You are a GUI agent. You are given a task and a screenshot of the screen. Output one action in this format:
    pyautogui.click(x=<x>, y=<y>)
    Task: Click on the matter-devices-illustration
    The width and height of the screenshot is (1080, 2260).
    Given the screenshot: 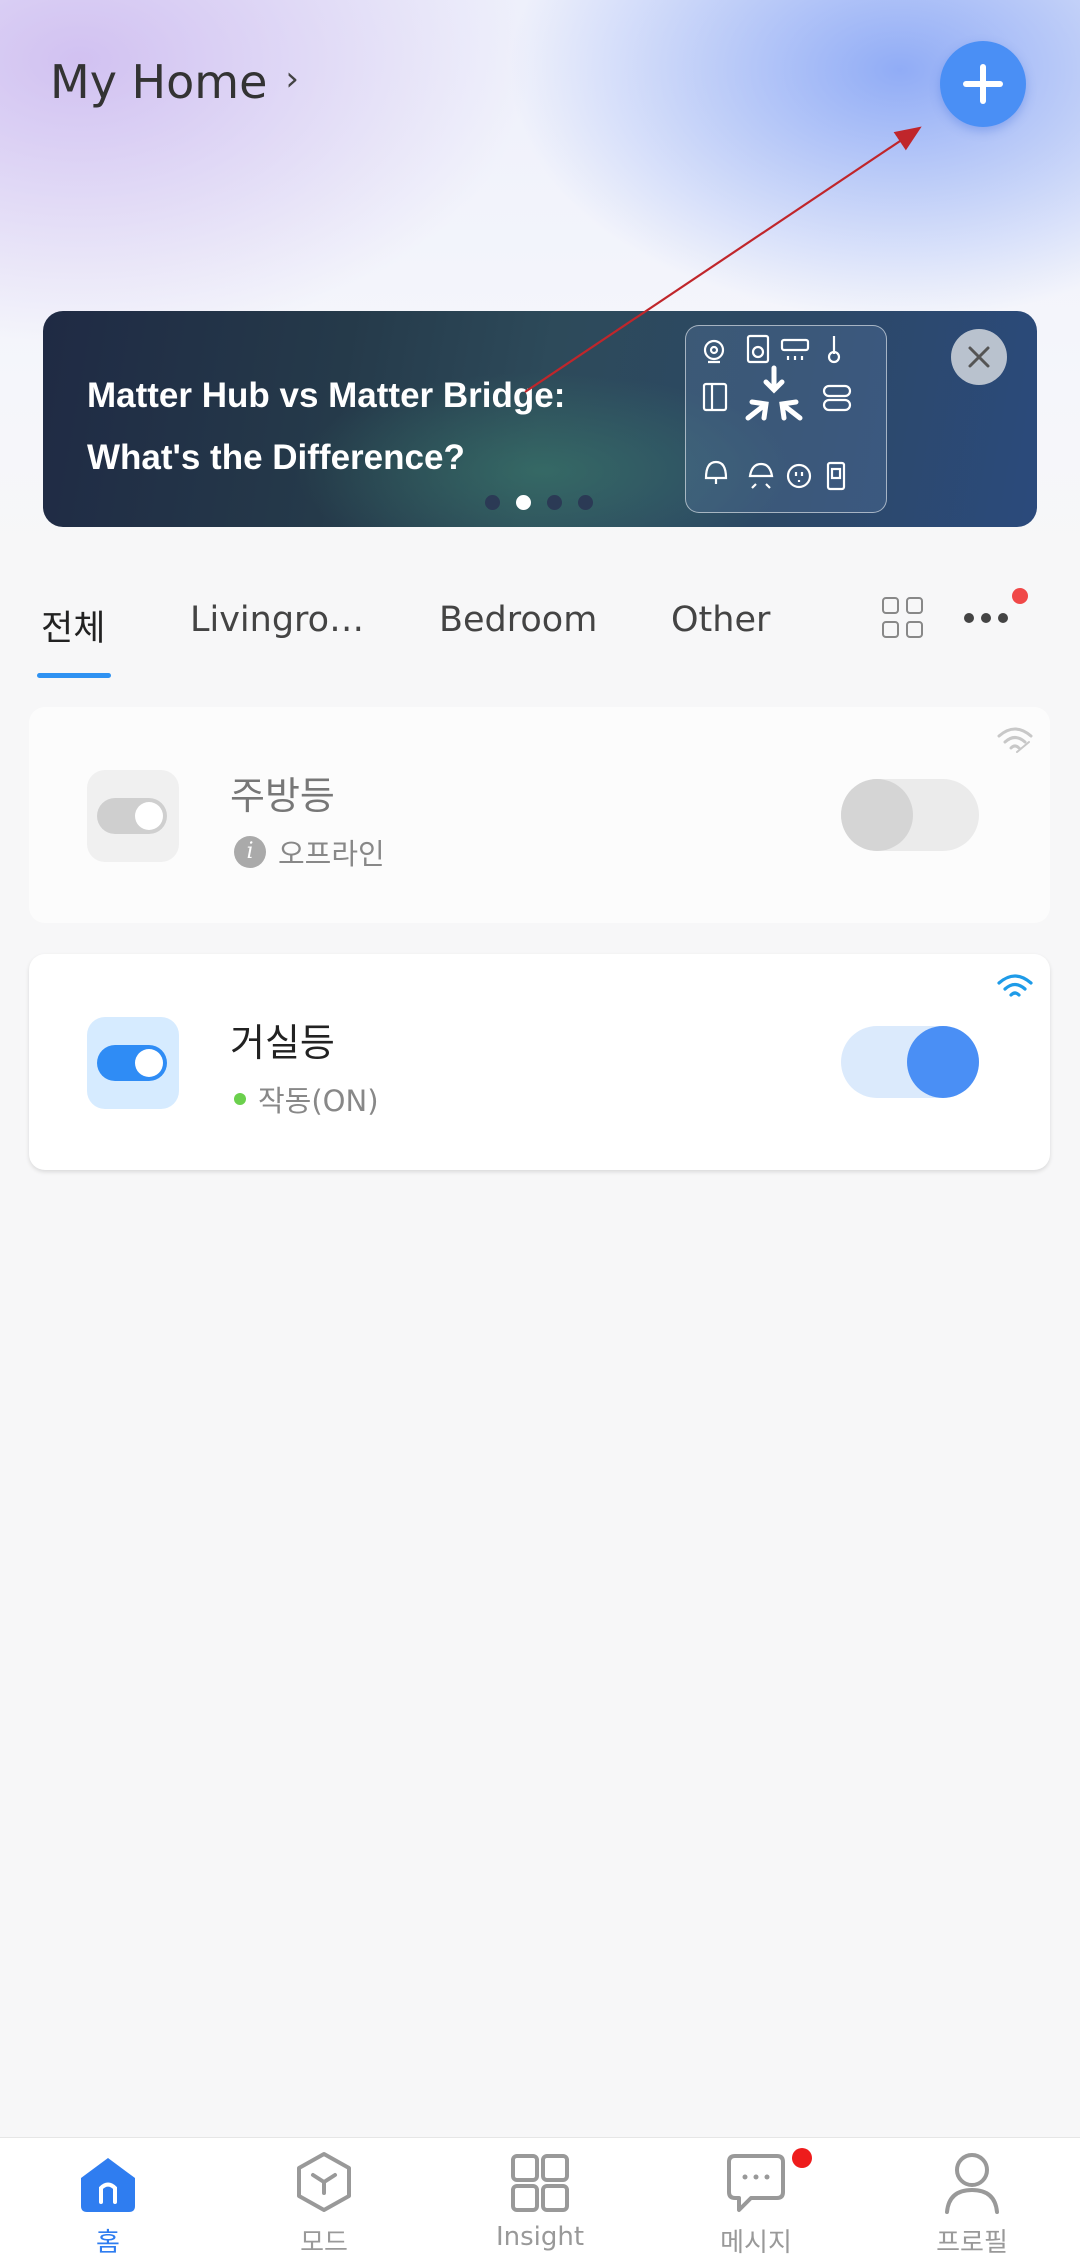 What is the action you would take?
    pyautogui.click(x=786, y=419)
    